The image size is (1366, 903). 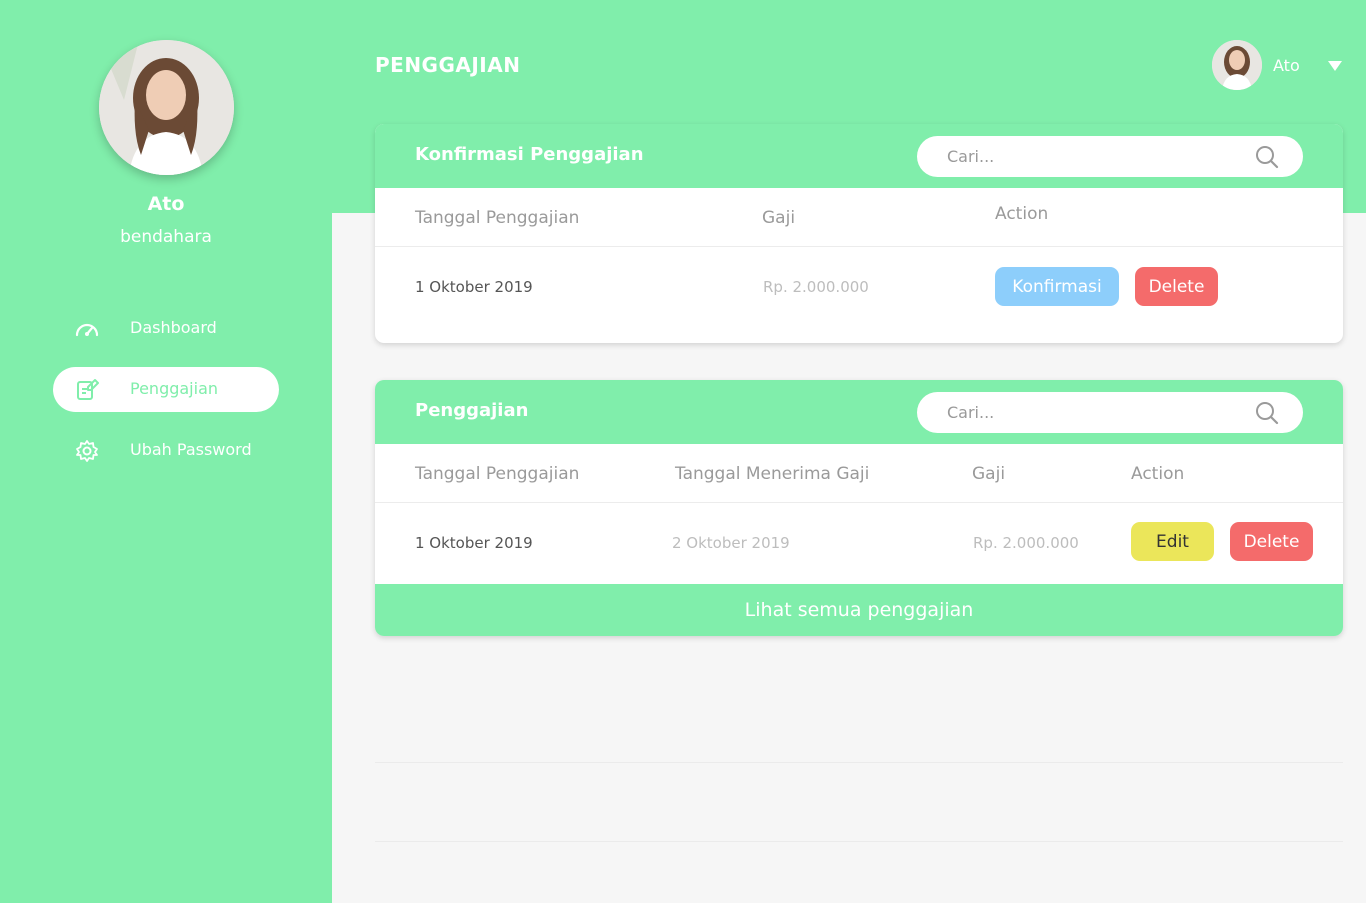 I want to click on column-header-tanggal-terima: Tanggal Menerima Gaji, so click(x=772, y=474).